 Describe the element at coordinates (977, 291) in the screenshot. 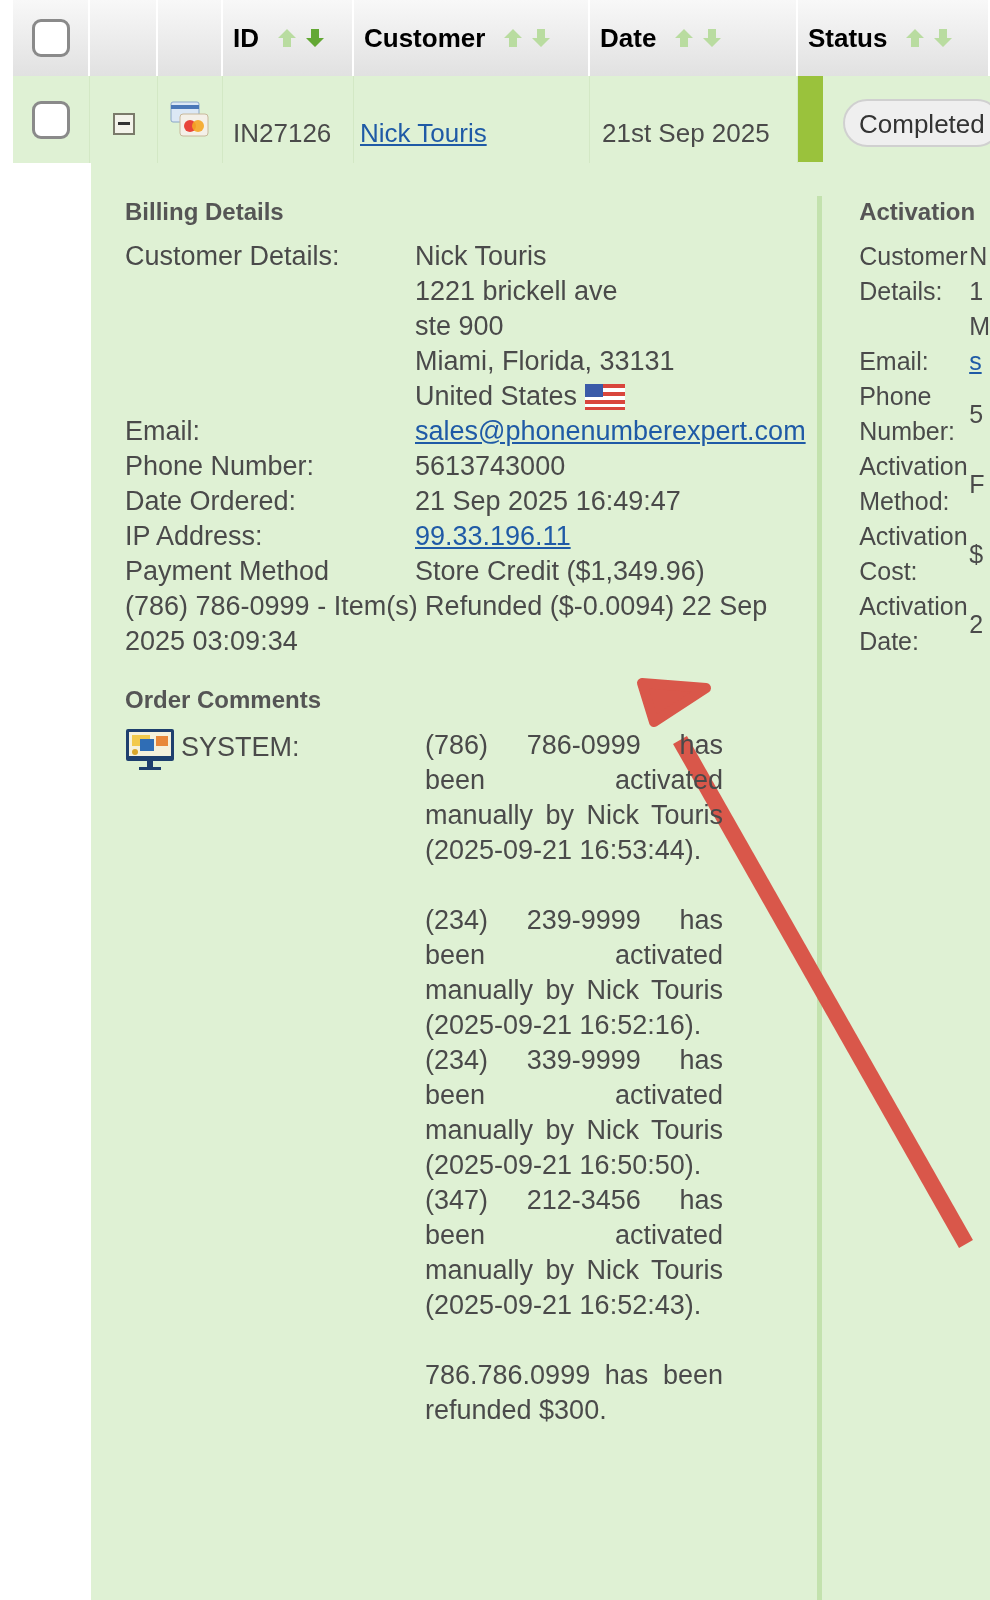

I see `field-value: 1` at that location.